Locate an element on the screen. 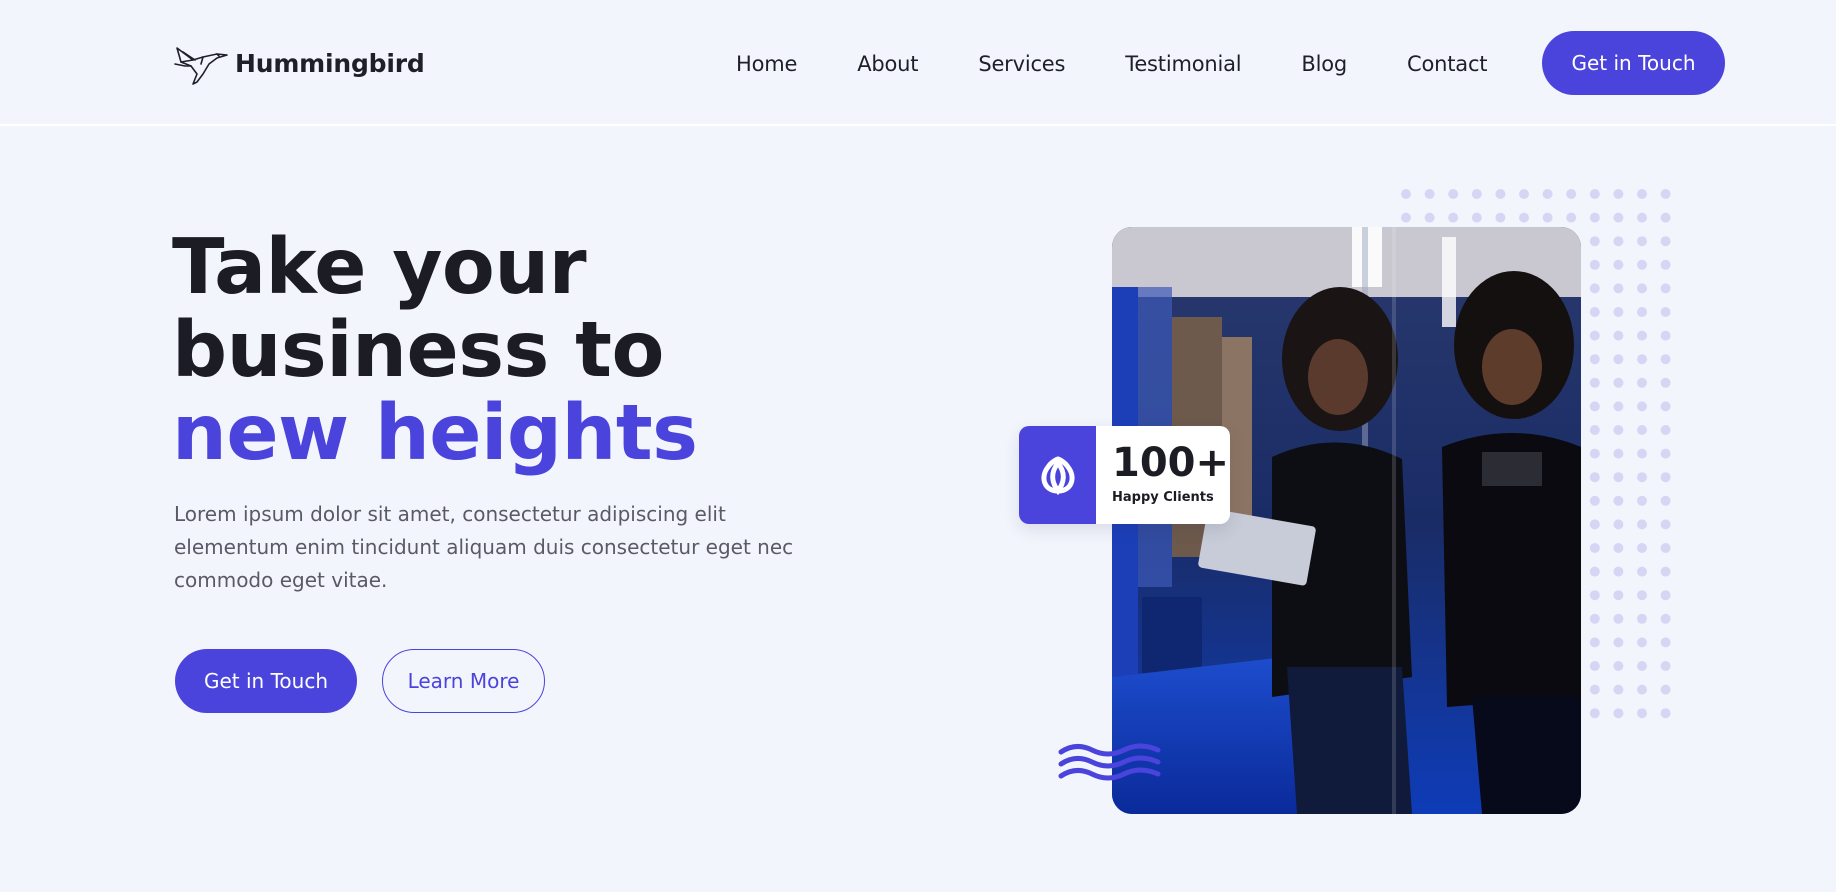  stat-label: Happy Clients is located at coordinates (1163, 497).